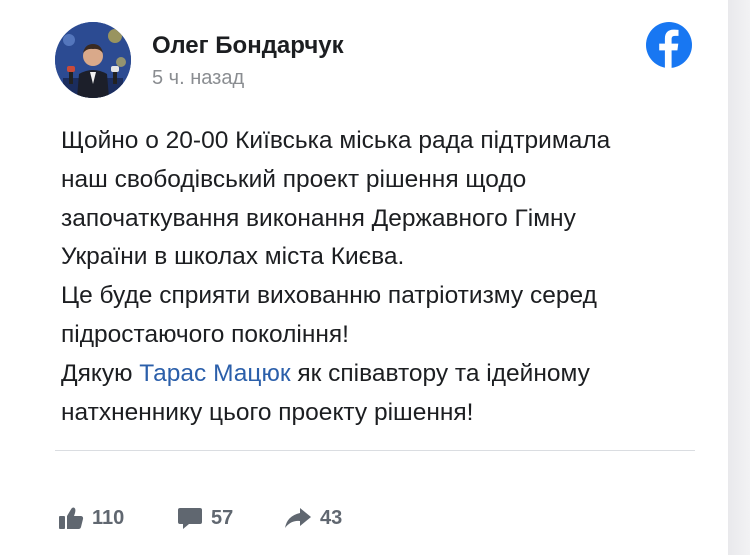  Describe the element at coordinates (233, 257) in the screenshot. I see `post-text-line: України в школах міста Києва.` at that location.